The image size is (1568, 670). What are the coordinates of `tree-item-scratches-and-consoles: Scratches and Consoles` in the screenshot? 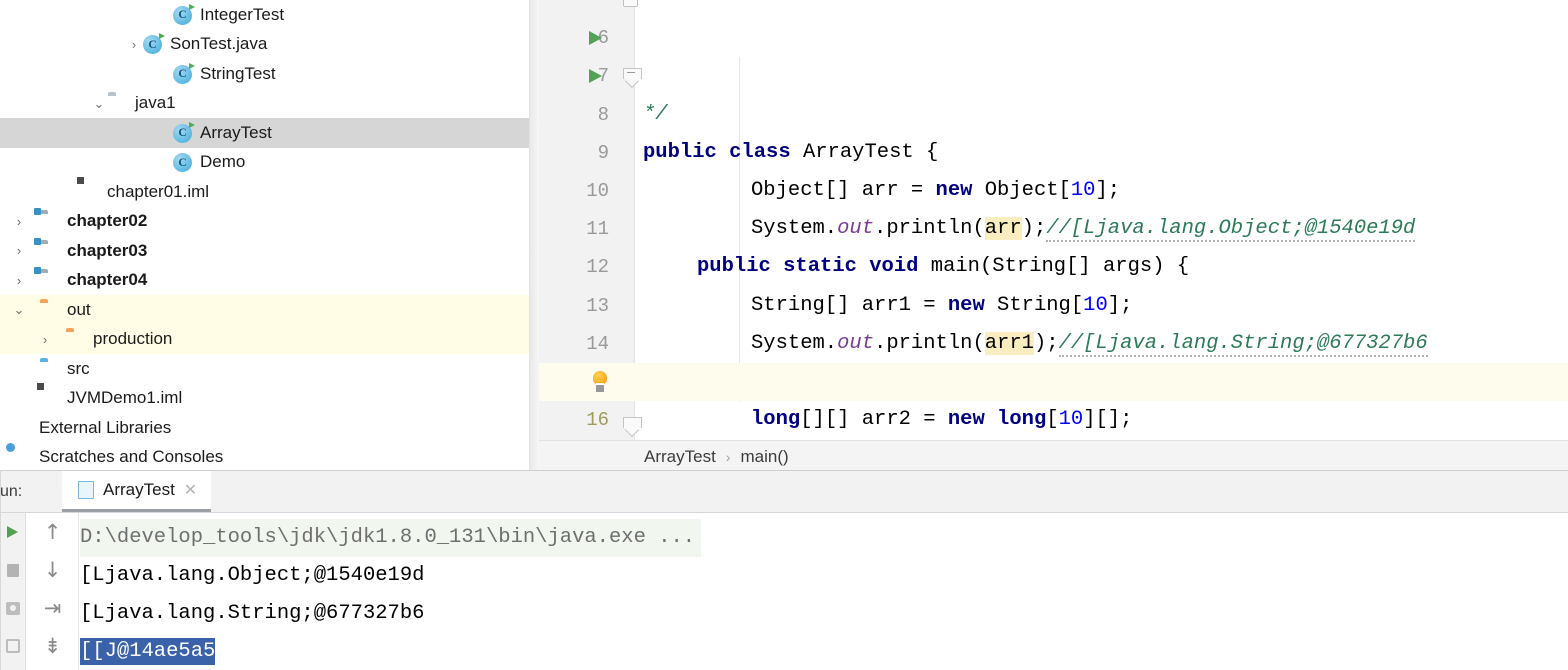 It's located at (265, 457).